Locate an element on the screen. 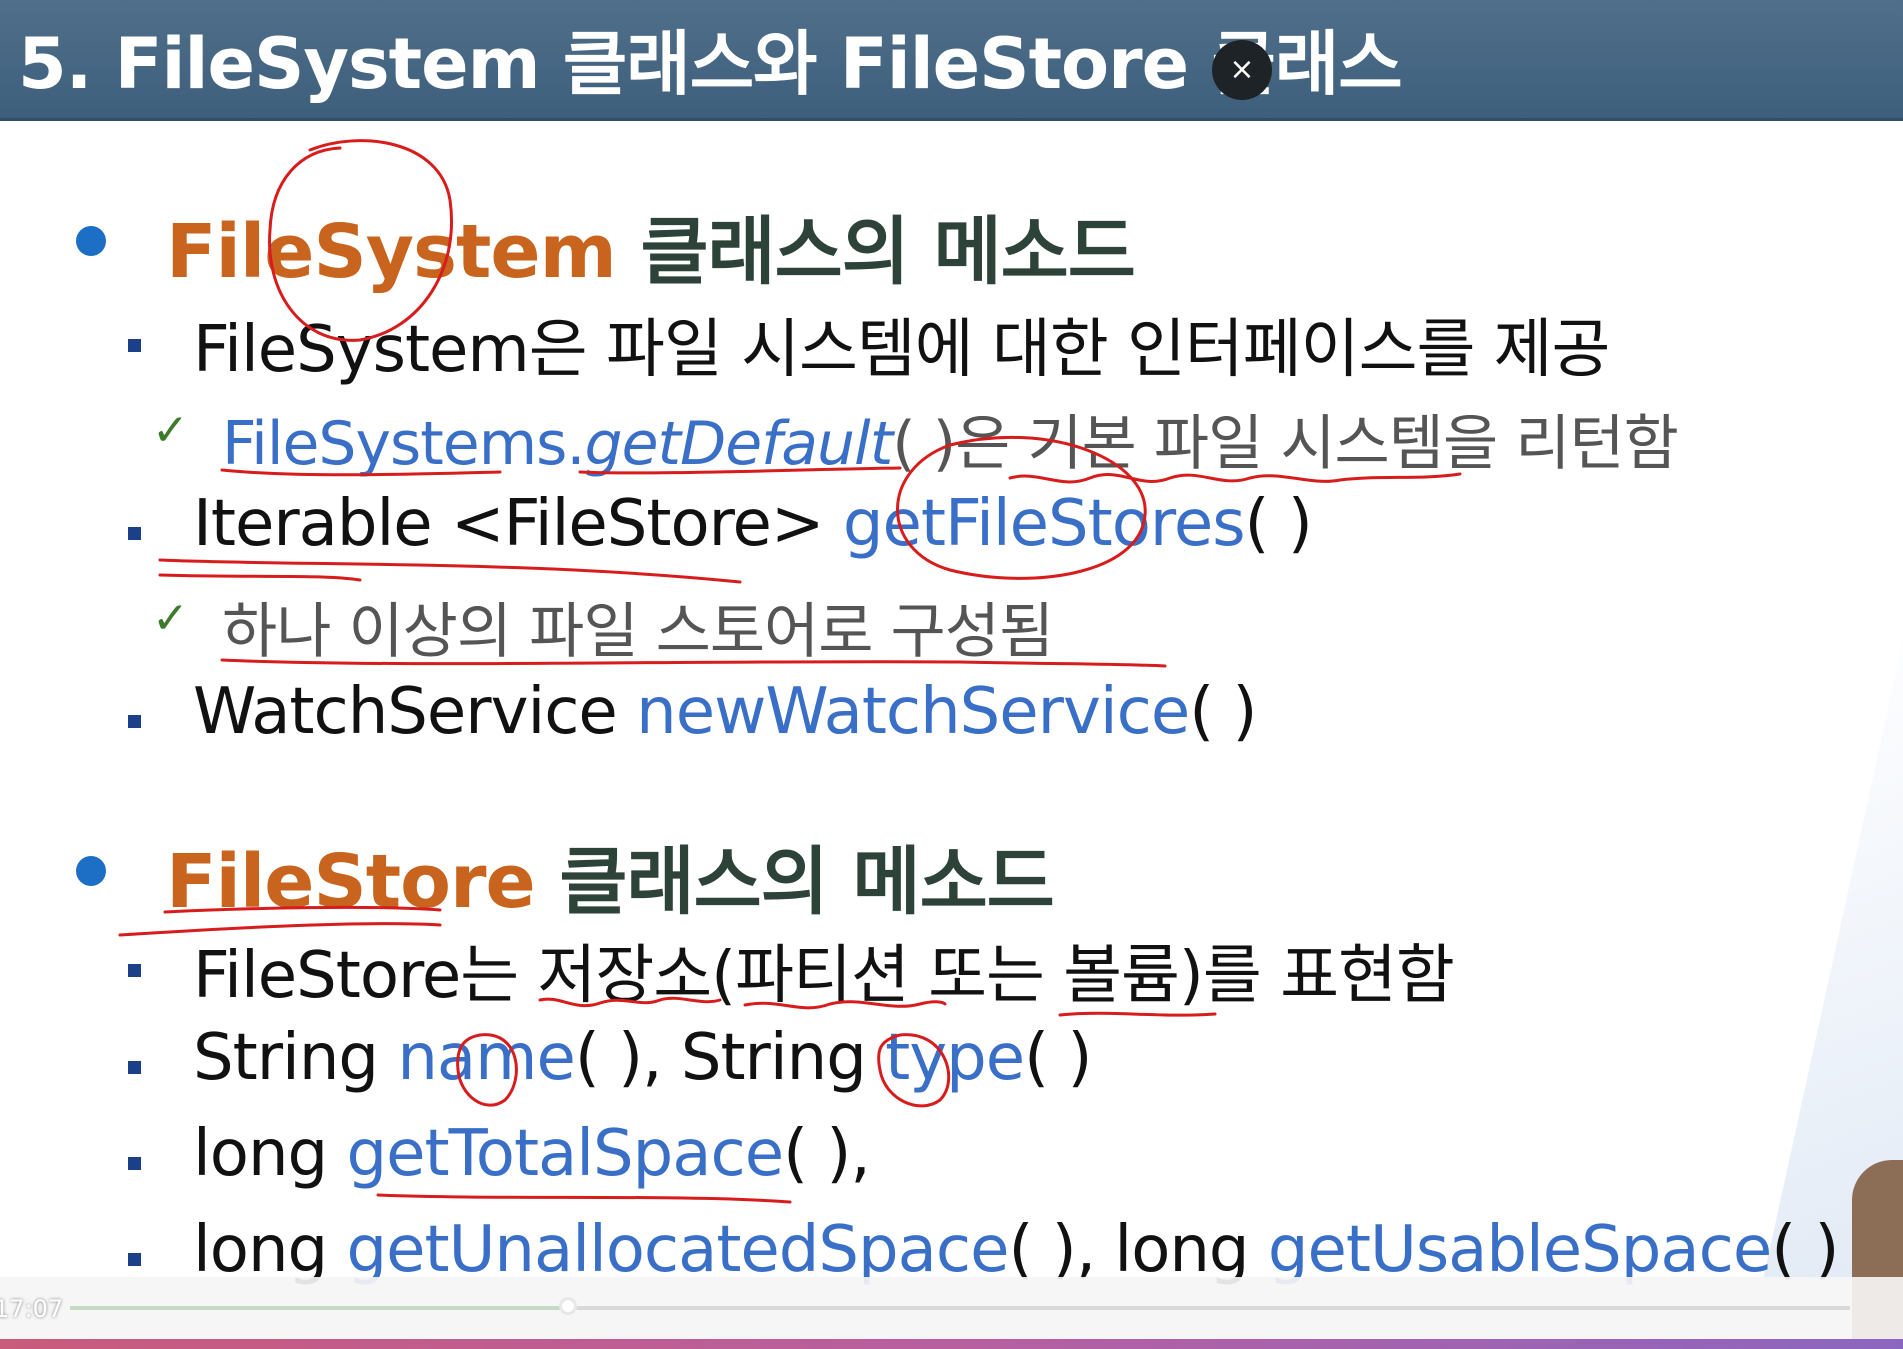 The height and width of the screenshot is (1349, 1903). method-name: newWatchService is located at coordinates (913, 712).